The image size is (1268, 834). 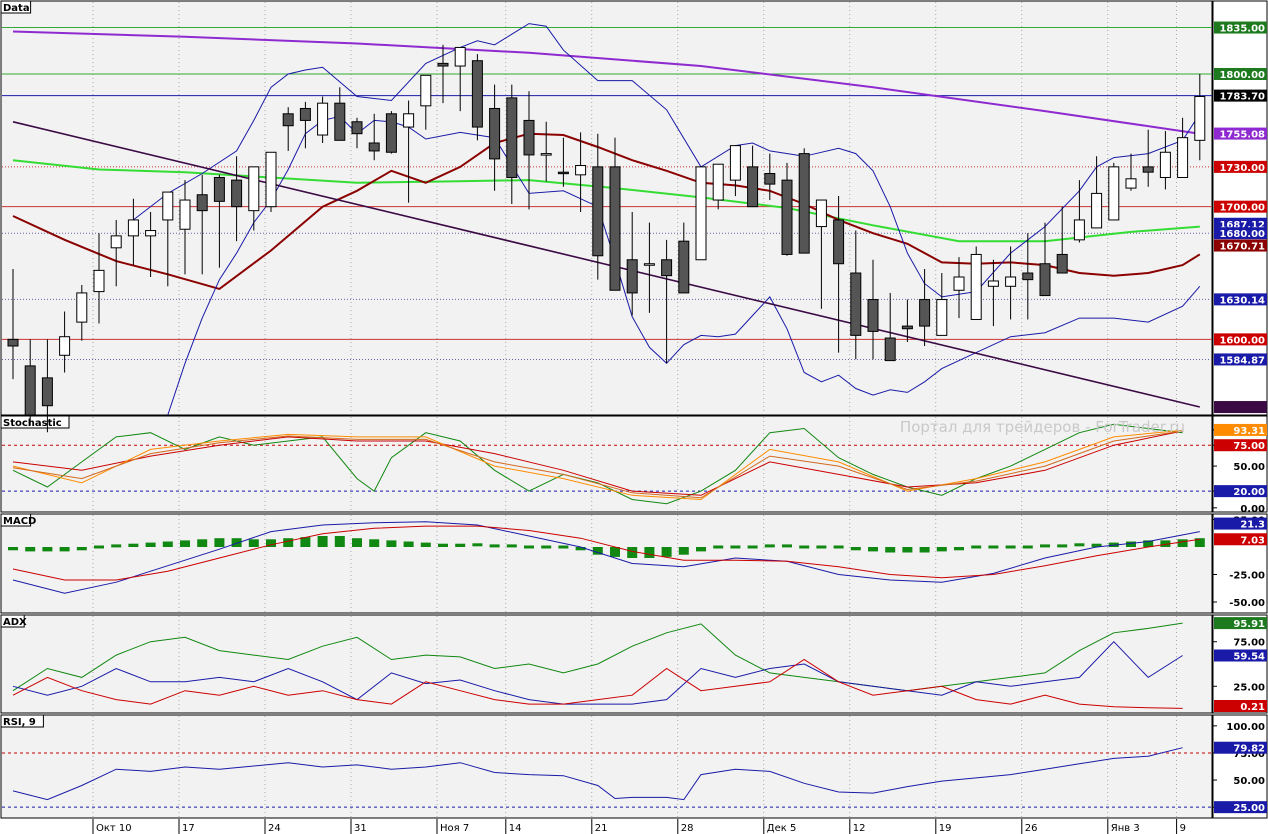 What do you see at coordinates (19, 521) in the screenshot?
I see `panel-title-macd: MACD` at bounding box center [19, 521].